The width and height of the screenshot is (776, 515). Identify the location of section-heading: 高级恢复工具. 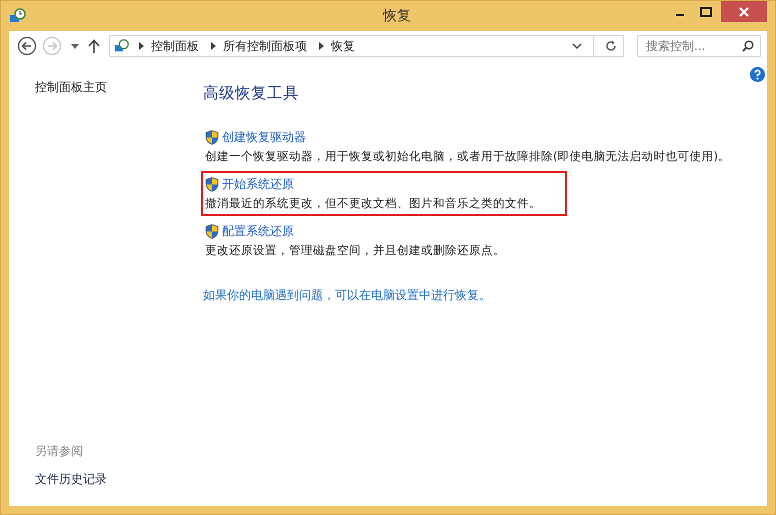
(251, 93).